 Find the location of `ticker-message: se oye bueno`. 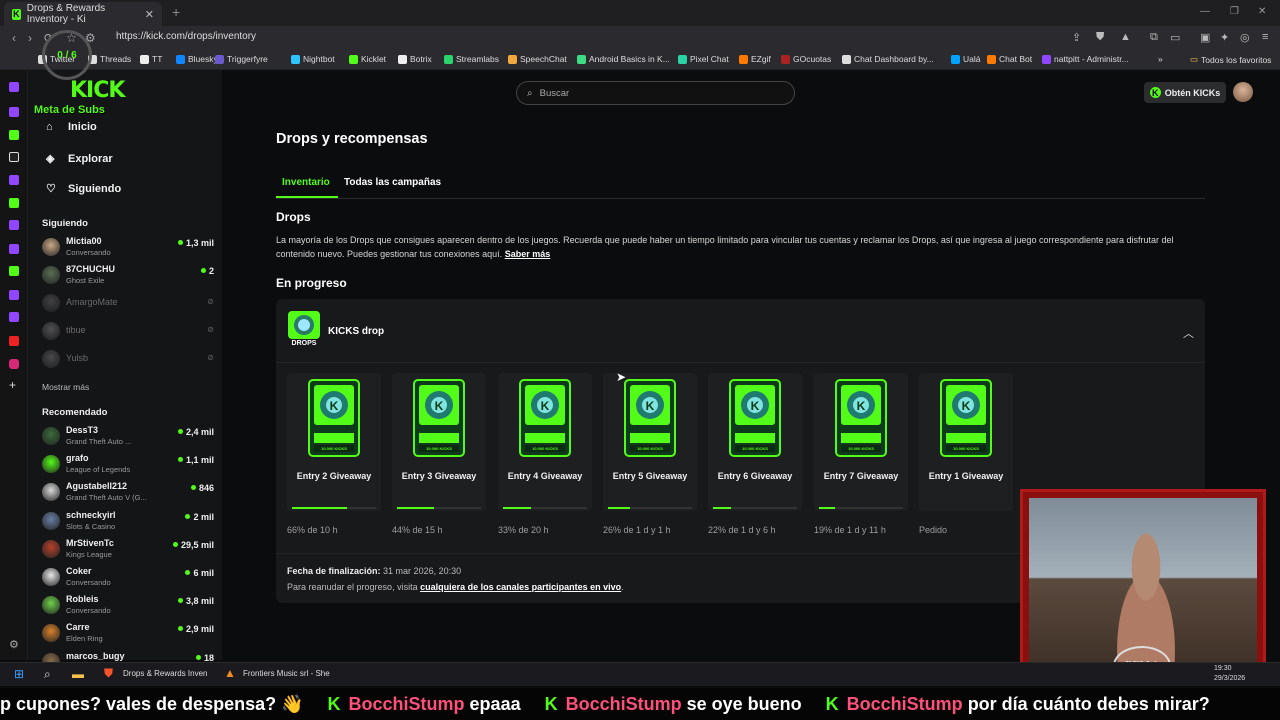

ticker-message: se oye bueno is located at coordinates (744, 704).